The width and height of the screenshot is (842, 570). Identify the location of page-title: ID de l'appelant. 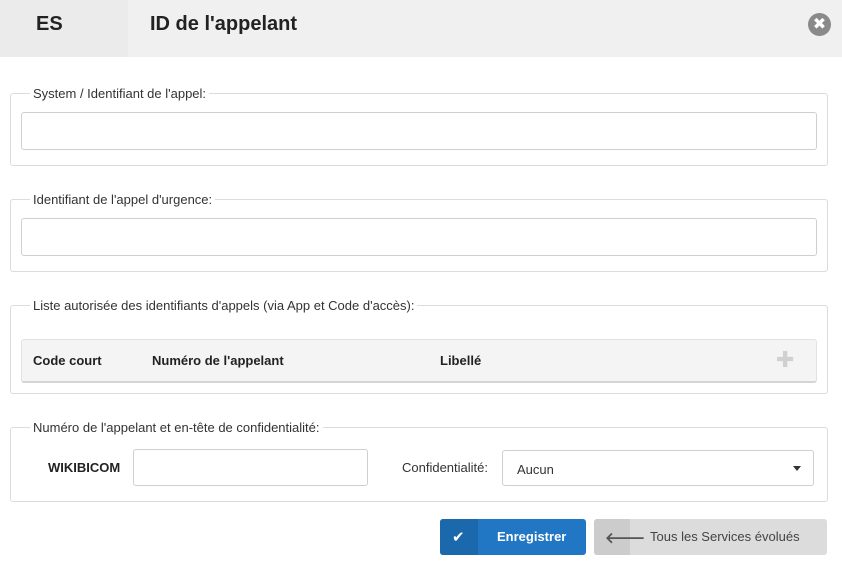
(224, 24).